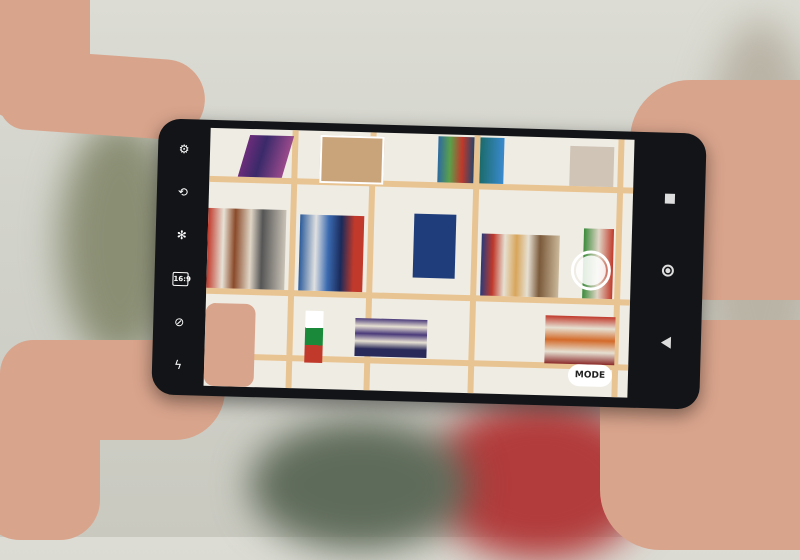 This screenshot has width=800, height=560. I want to click on android-navigation-bar, so click(668, 271).